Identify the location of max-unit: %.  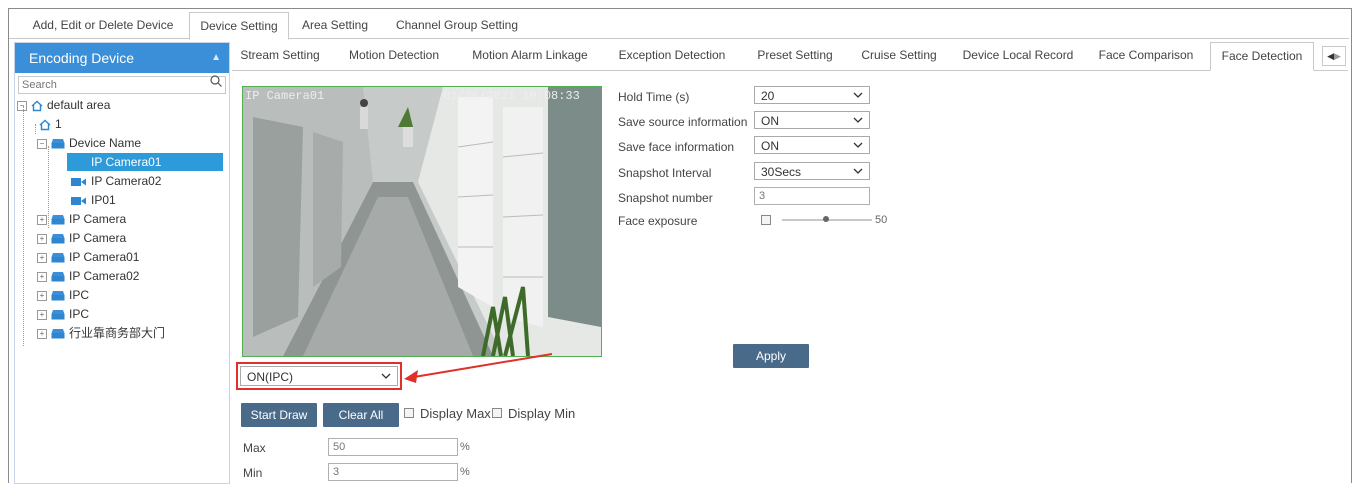
(465, 447).